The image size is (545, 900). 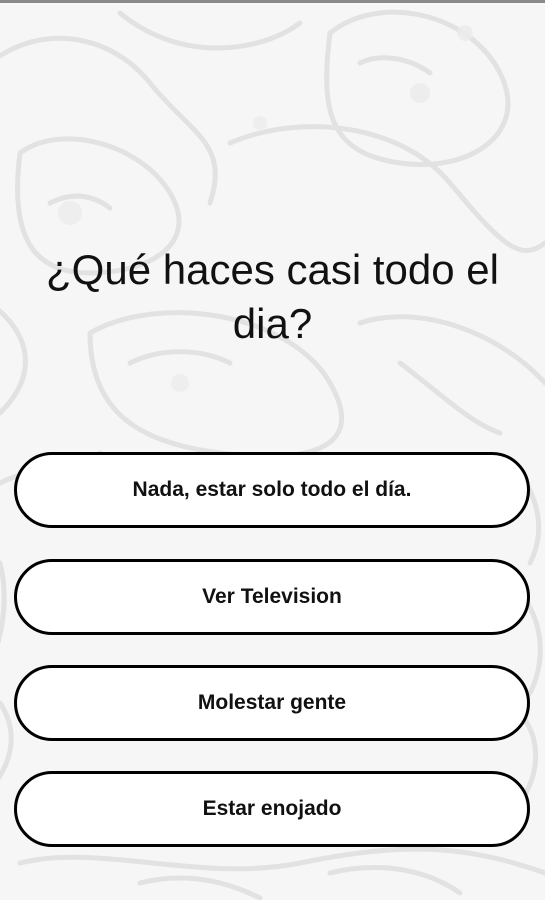 I want to click on answer-button-4: Estar enojado, so click(x=272, y=809).